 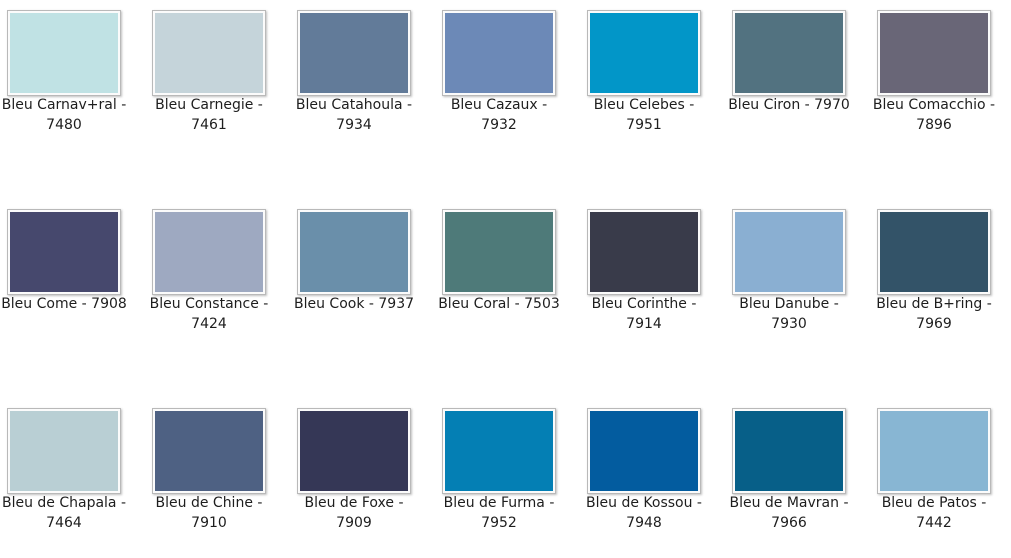 I want to click on swatch-tile: Bleu Carnav+ral - 7480, so click(x=72, y=72).